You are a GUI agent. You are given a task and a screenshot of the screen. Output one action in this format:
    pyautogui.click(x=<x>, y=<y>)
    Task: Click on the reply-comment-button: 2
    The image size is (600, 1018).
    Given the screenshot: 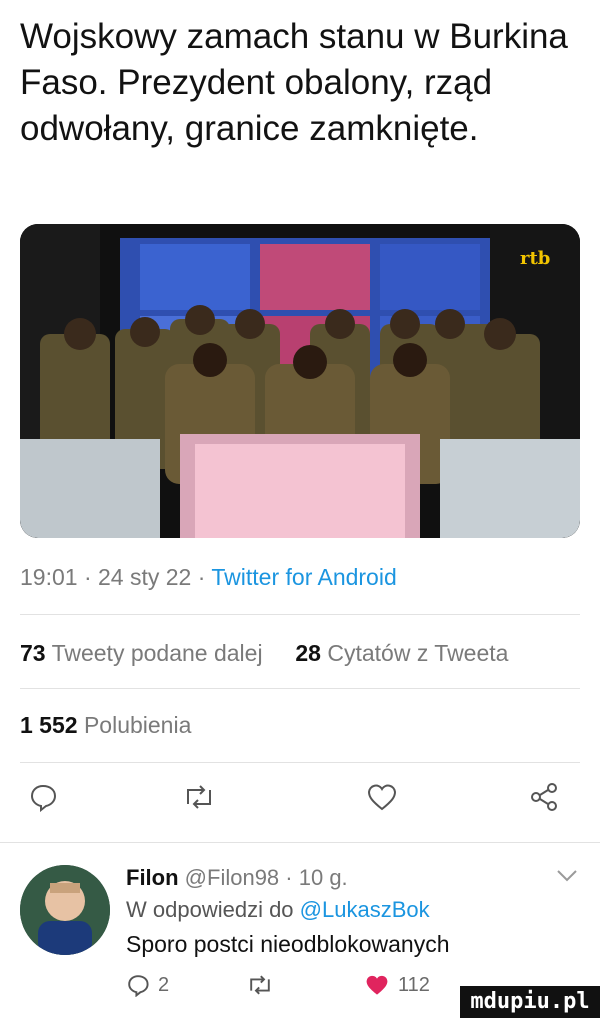 What is the action you would take?
    pyautogui.click(x=147, y=985)
    